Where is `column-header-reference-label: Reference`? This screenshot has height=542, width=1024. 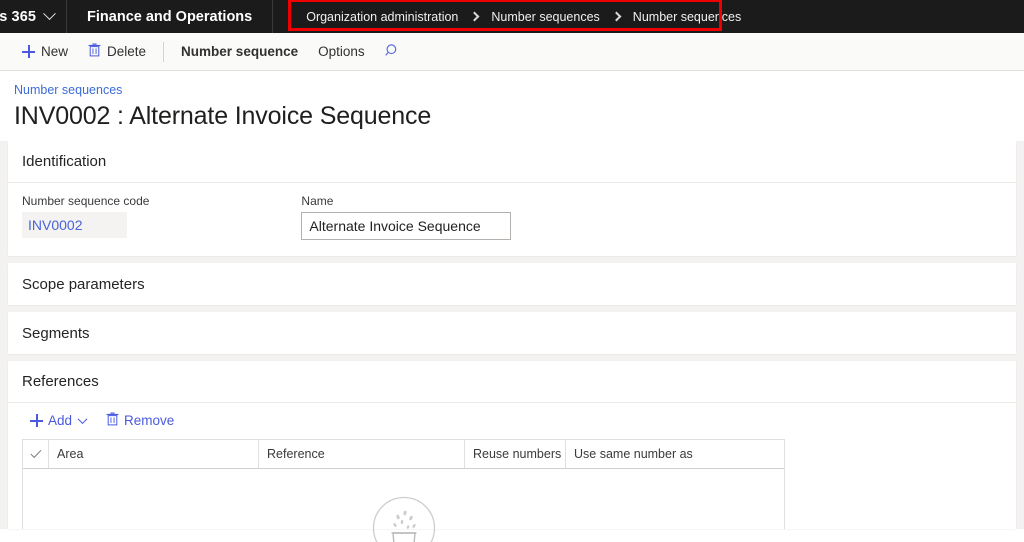 column-header-reference-label: Reference is located at coordinates (296, 454).